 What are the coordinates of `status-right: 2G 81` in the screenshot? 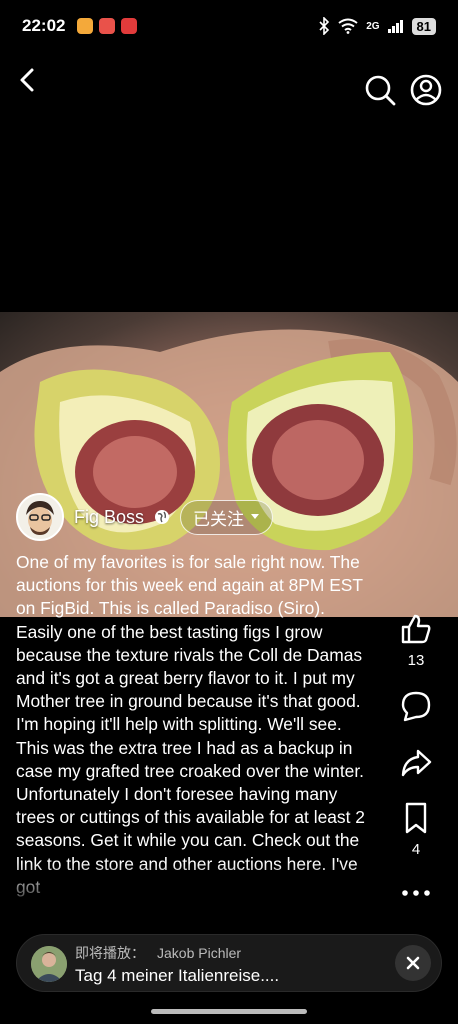 It's located at (377, 26).